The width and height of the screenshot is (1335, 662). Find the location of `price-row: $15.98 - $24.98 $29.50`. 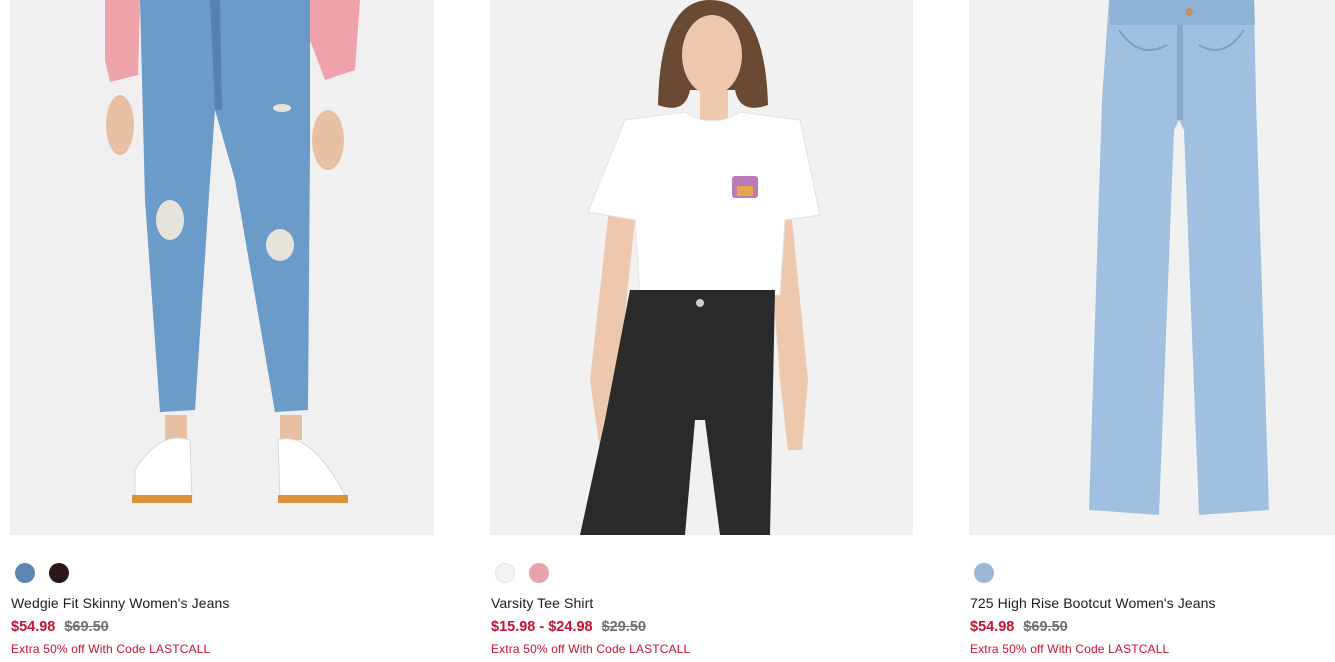

price-row: $15.98 - $24.98 $29.50 is located at coordinates (568, 627).